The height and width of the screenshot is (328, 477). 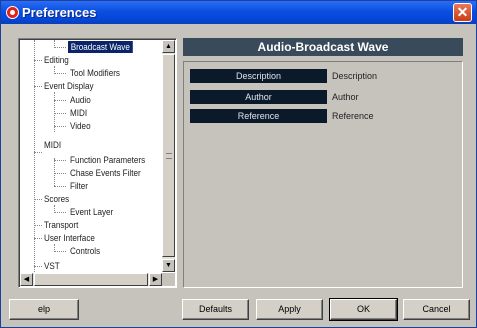 I want to click on tree-item-controls: Controls, so click(x=85, y=251).